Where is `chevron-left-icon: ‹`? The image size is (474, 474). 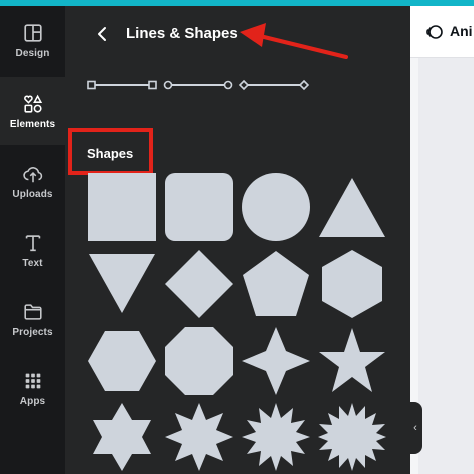 chevron-left-icon: ‹ is located at coordinates (415, 428).